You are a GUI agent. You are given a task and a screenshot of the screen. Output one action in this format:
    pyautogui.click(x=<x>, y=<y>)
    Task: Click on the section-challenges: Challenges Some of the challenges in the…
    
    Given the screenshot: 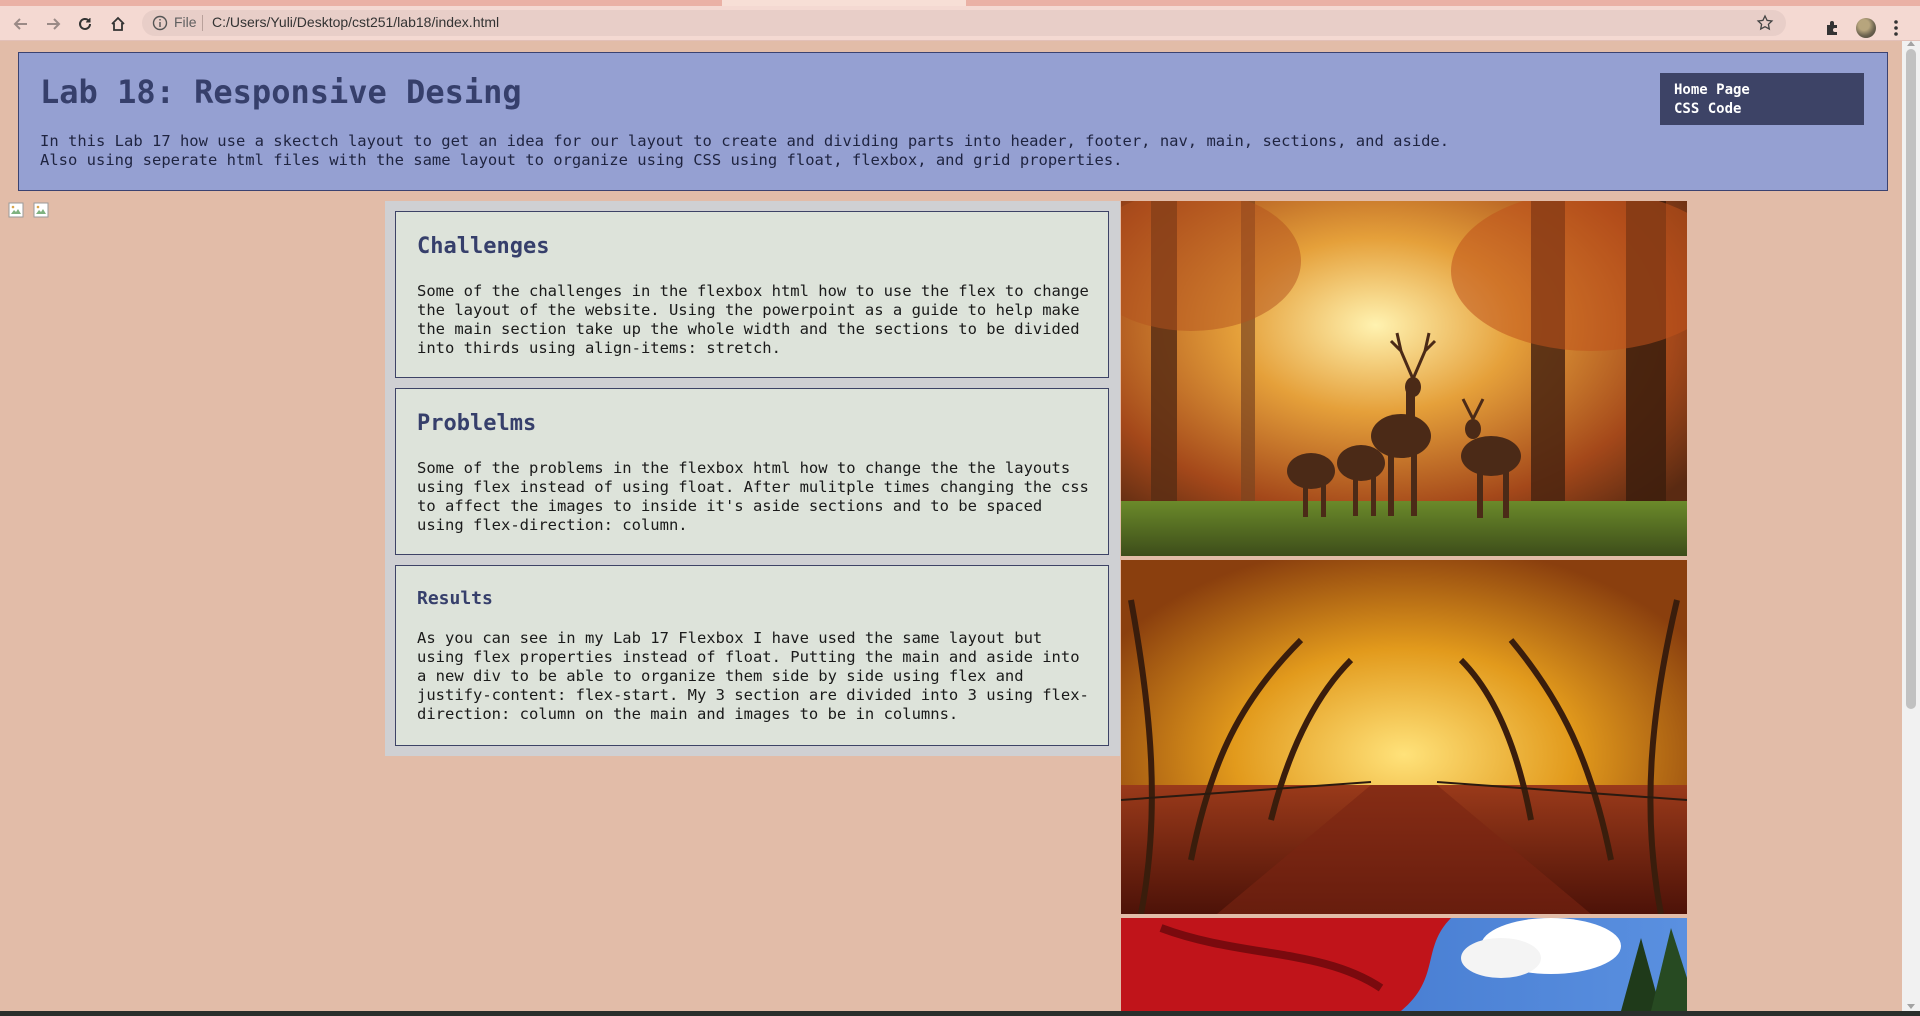 What is the action you would take?
    pyautogui.click(x=752, y=294)
    